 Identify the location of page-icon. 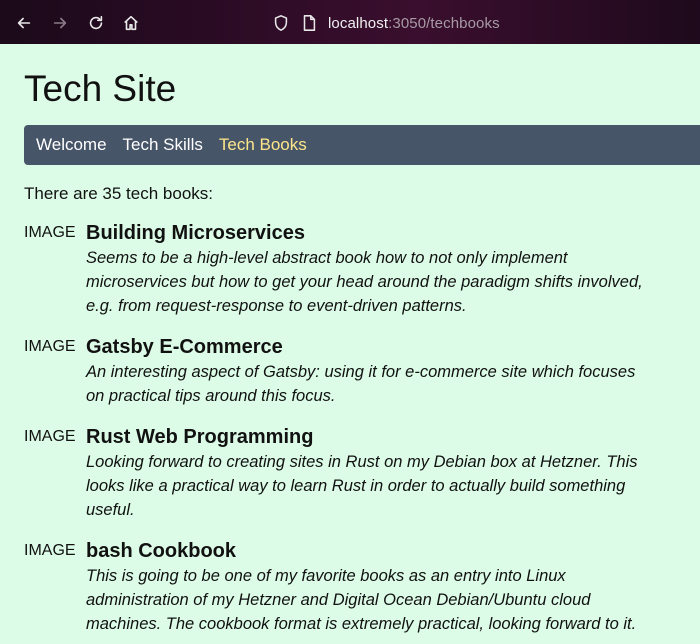
(309, 23).